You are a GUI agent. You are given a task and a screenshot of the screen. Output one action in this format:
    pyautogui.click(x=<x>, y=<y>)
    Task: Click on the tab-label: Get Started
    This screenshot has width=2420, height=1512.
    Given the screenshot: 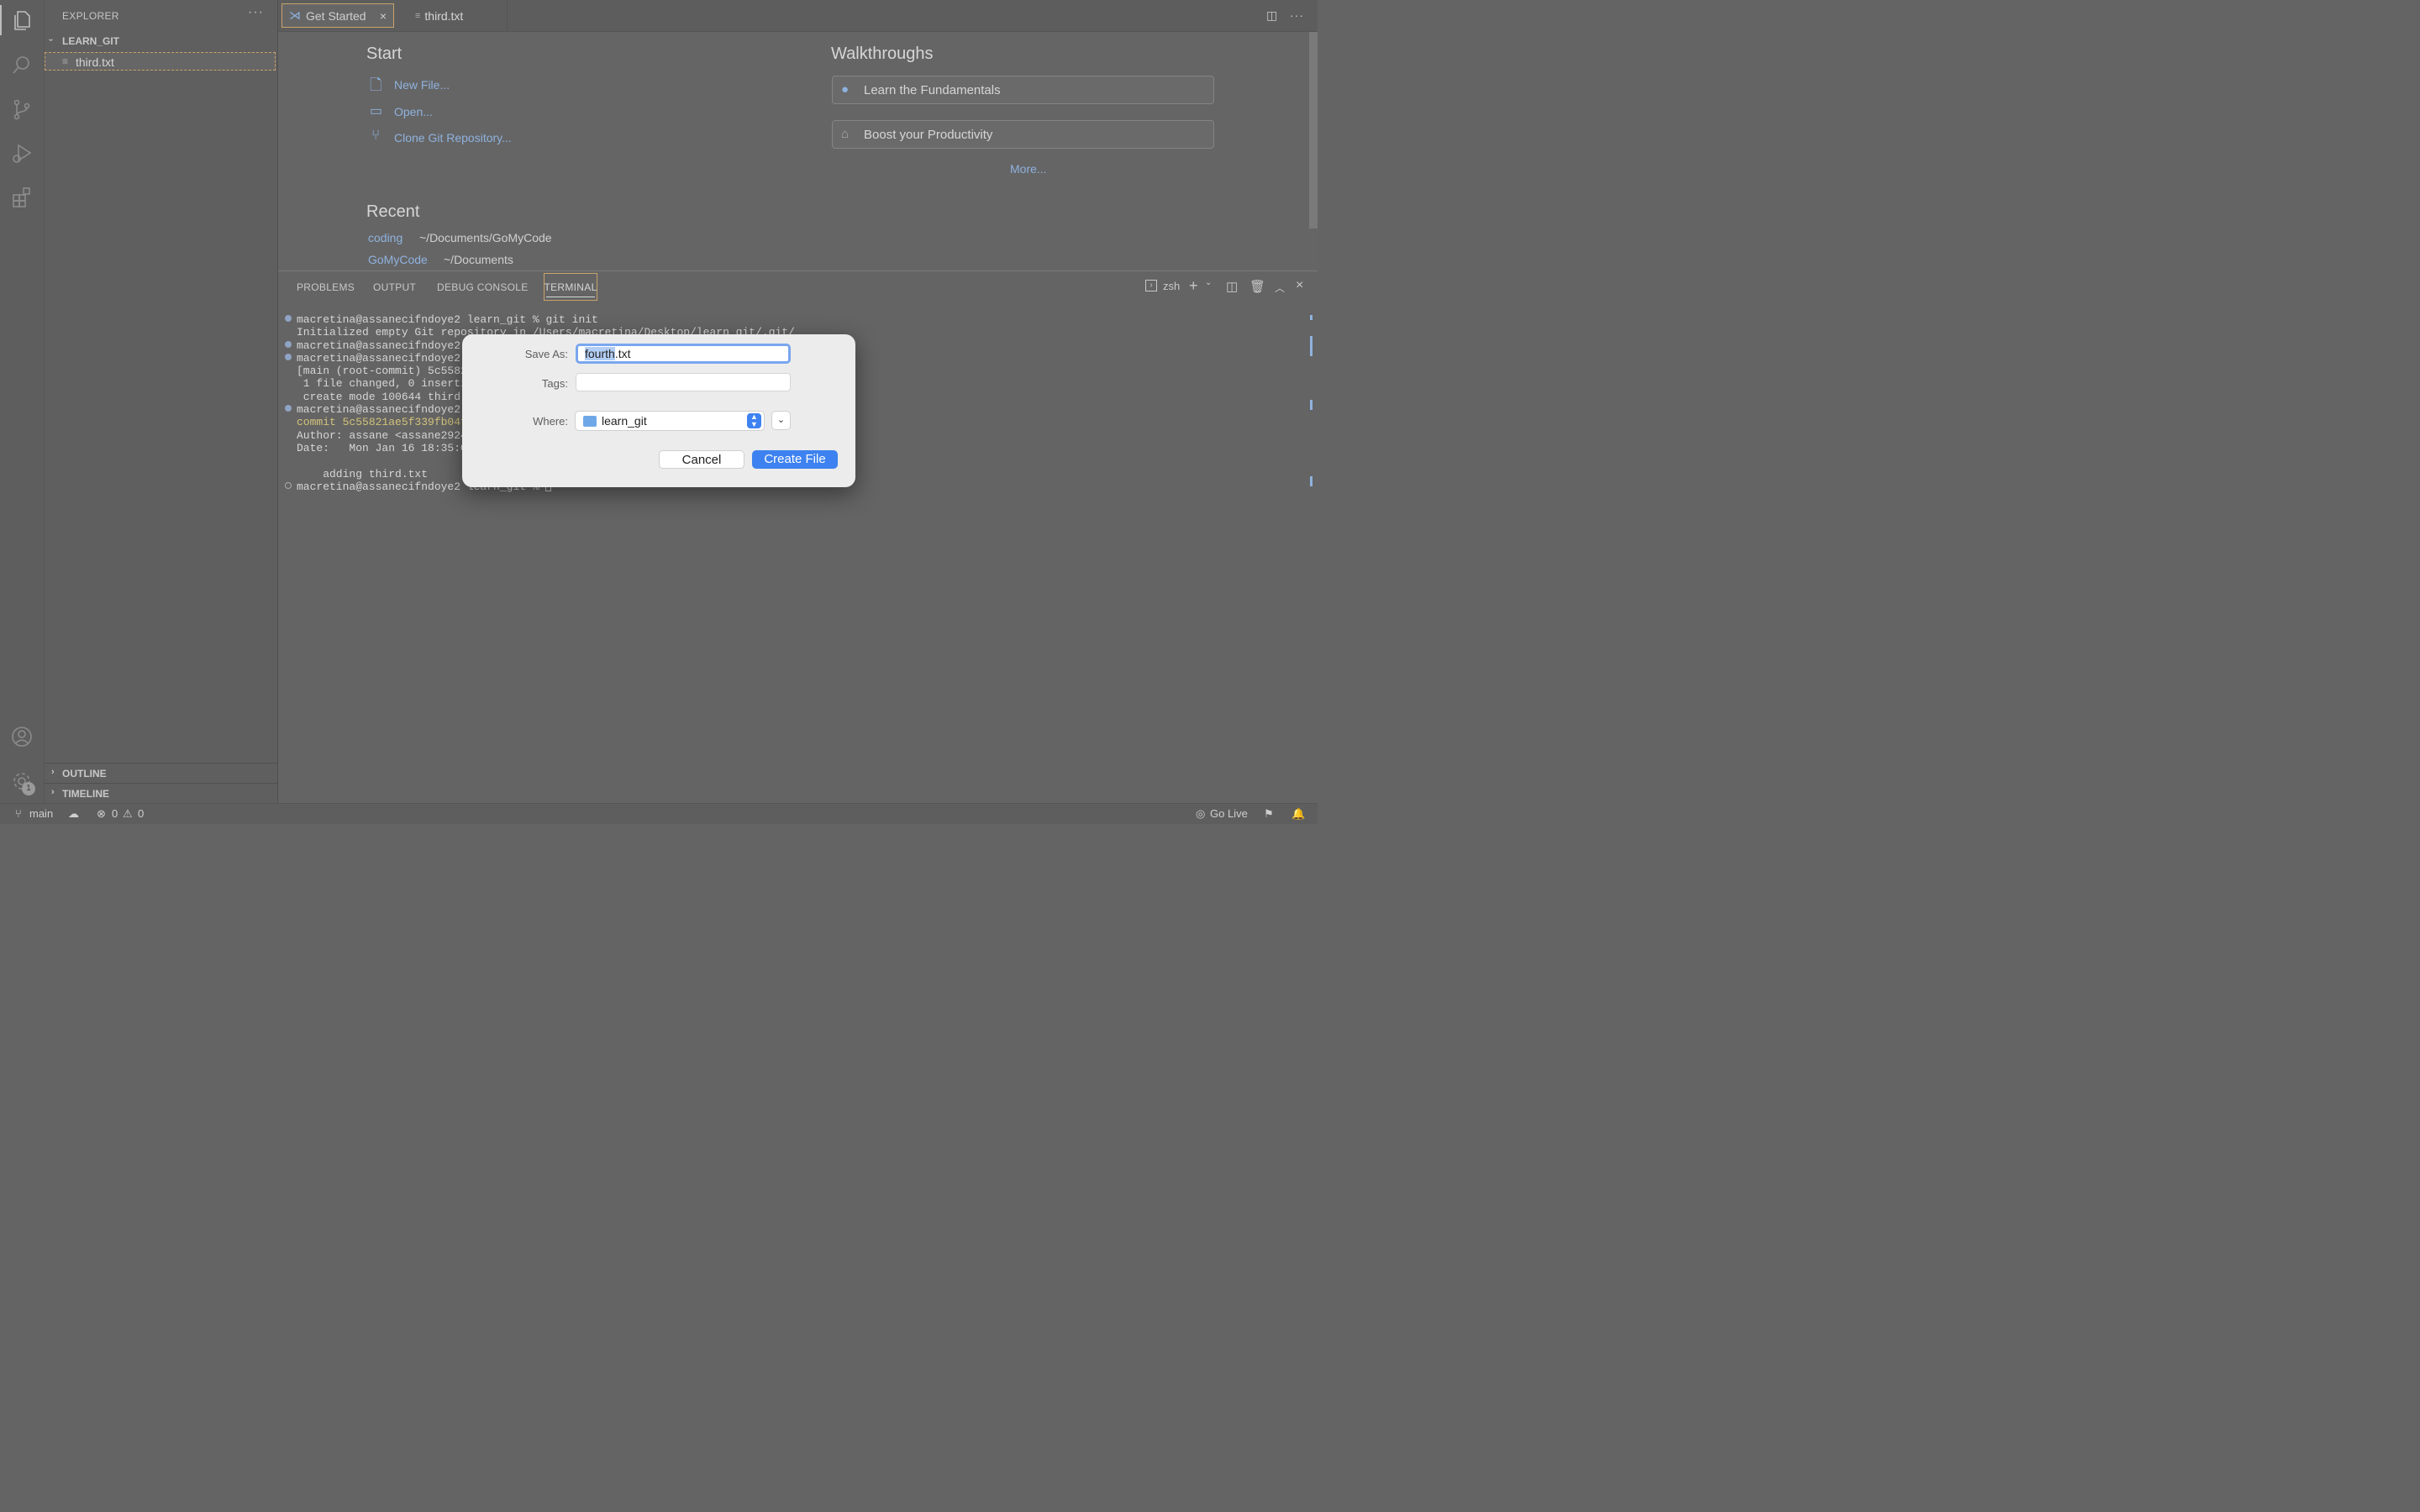 What is the action you would take?
    pyautogui.click(x=336, y=15)
    